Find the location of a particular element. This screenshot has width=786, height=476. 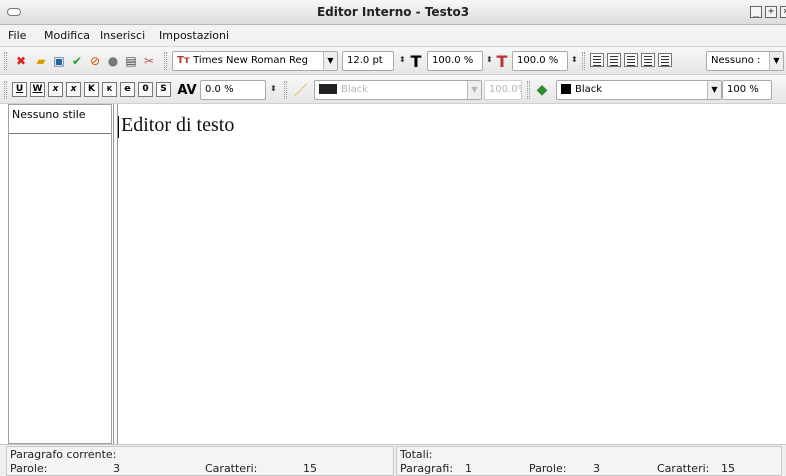

strike-button: e is located at coordinates (127, 89).